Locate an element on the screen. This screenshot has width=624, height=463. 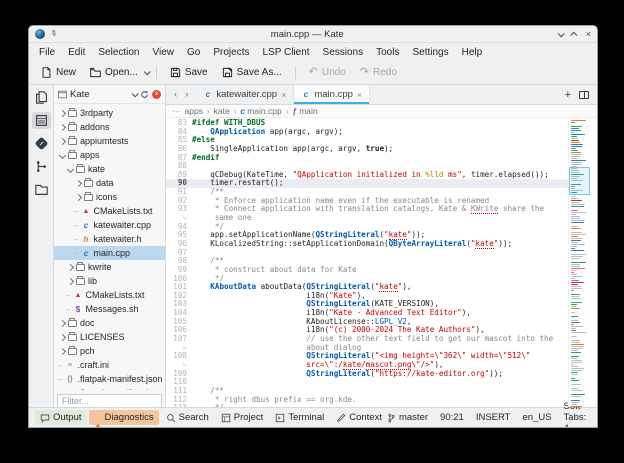
tree-item-craft-ini: – ≡ .craft.ini is located at coordinates (109, 365).